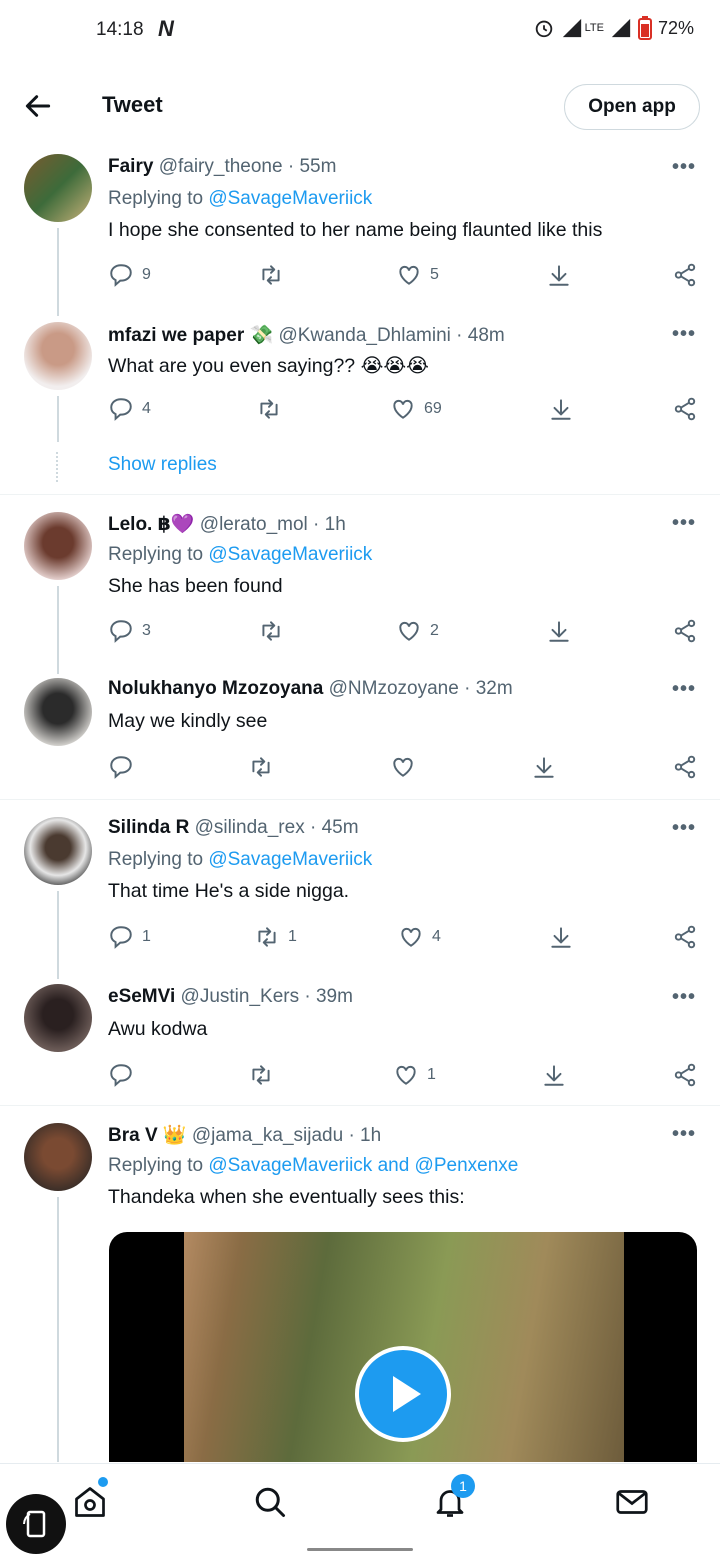 The width and height of the screenshot is (720, 1560). Describe the element at coordinates (268, 366) in the screenshot. I see `tweet-text: What are you even saying?? 😭😭😭` at that location.